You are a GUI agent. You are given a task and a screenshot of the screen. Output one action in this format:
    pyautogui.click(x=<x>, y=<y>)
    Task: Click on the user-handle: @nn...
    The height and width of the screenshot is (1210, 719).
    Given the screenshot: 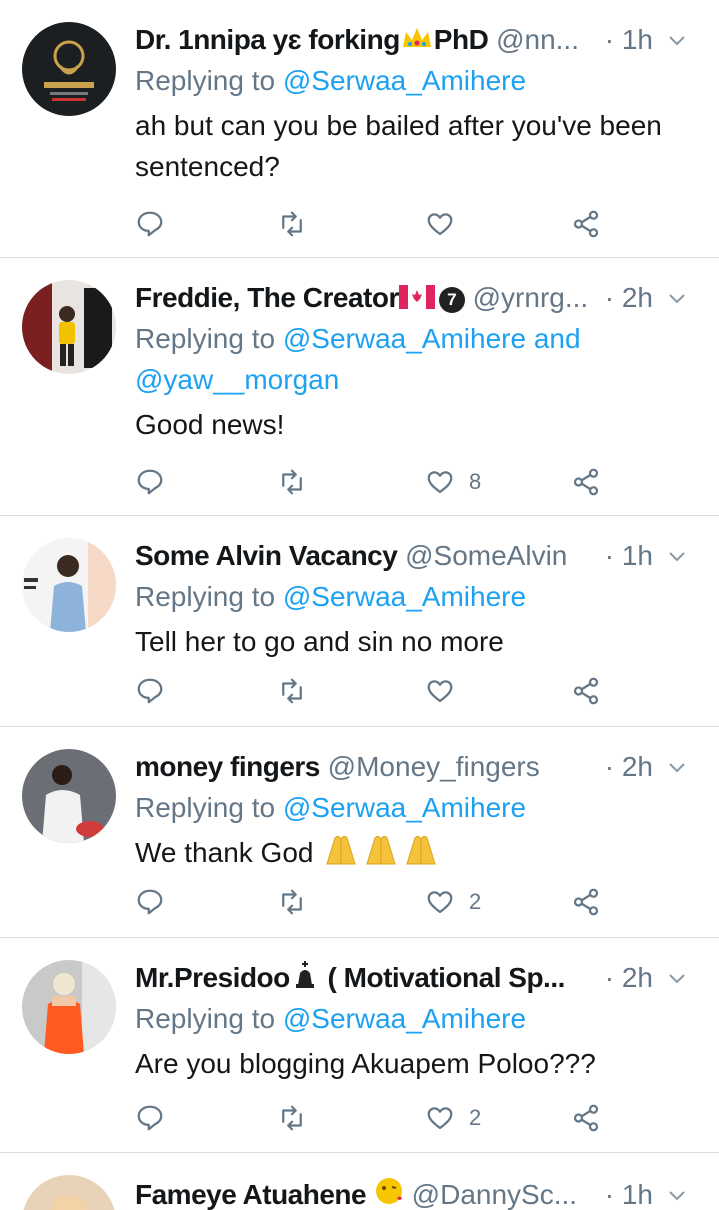 What is the action you would take?
    pyautogui.click(x=537, y=39)
    